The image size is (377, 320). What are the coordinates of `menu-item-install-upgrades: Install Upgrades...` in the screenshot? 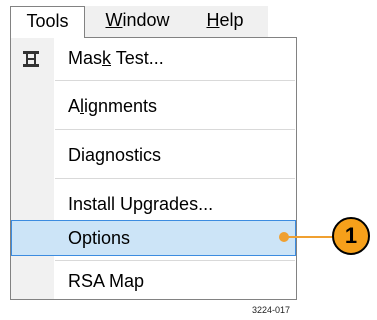 It's located at (153, 204).